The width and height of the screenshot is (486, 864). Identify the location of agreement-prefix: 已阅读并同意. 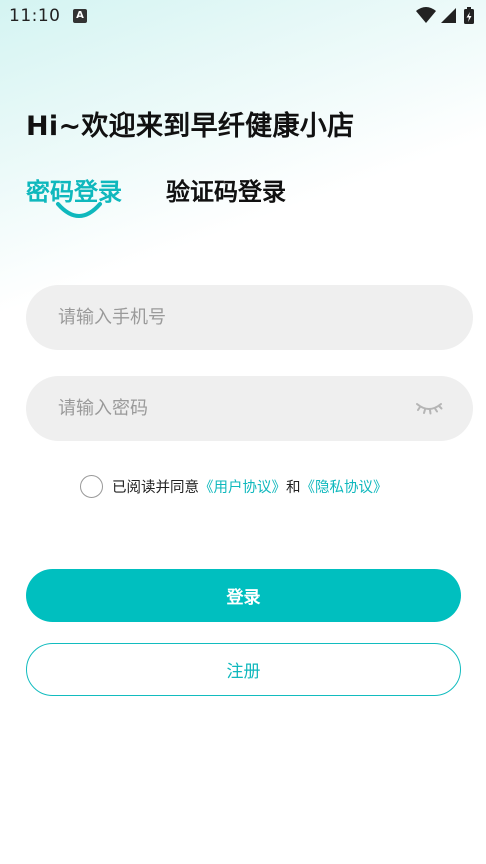
(155, 487).